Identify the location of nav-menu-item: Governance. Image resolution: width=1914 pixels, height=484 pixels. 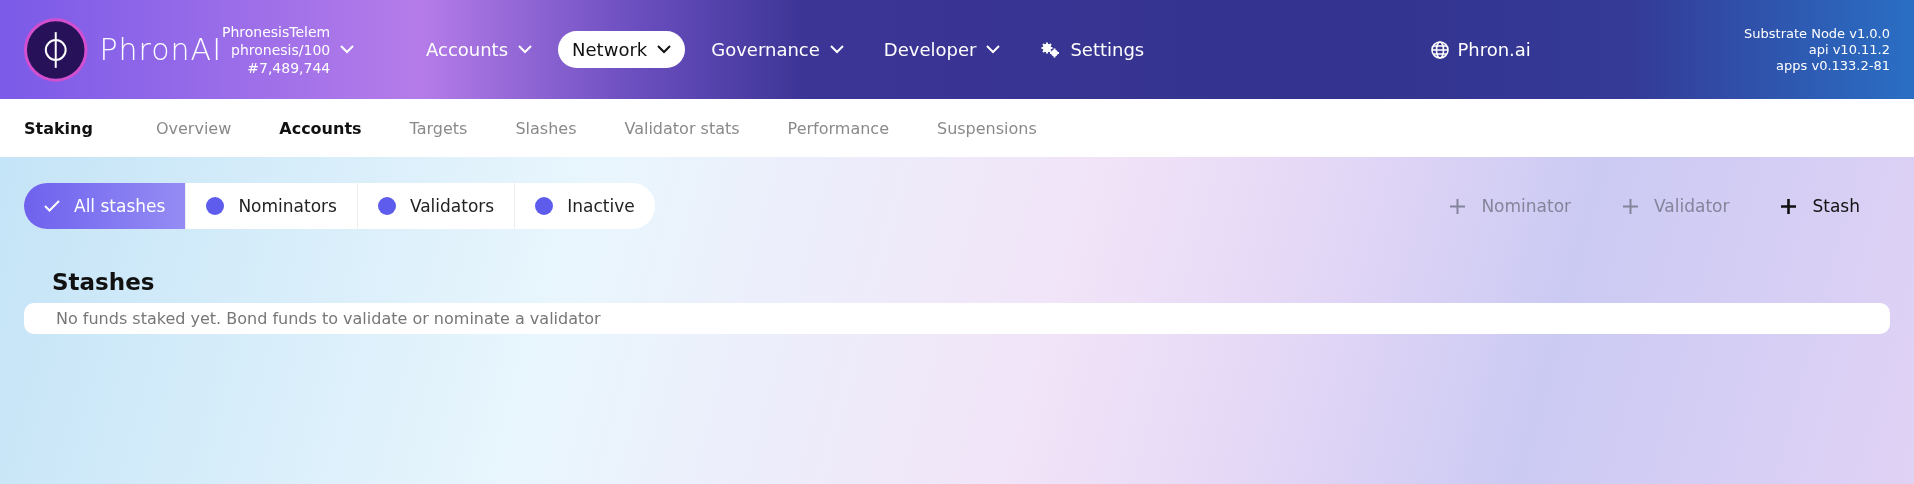
(777, 49).